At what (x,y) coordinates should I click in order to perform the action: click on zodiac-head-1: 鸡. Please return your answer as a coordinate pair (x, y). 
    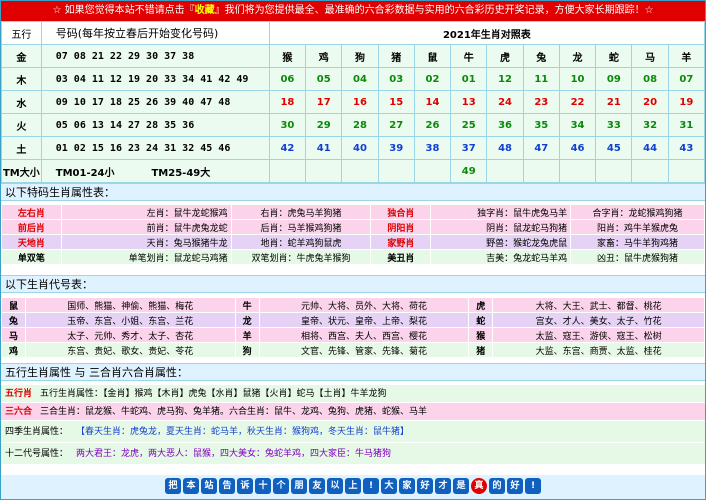
    Looking at the image, I should click on (324, 56).